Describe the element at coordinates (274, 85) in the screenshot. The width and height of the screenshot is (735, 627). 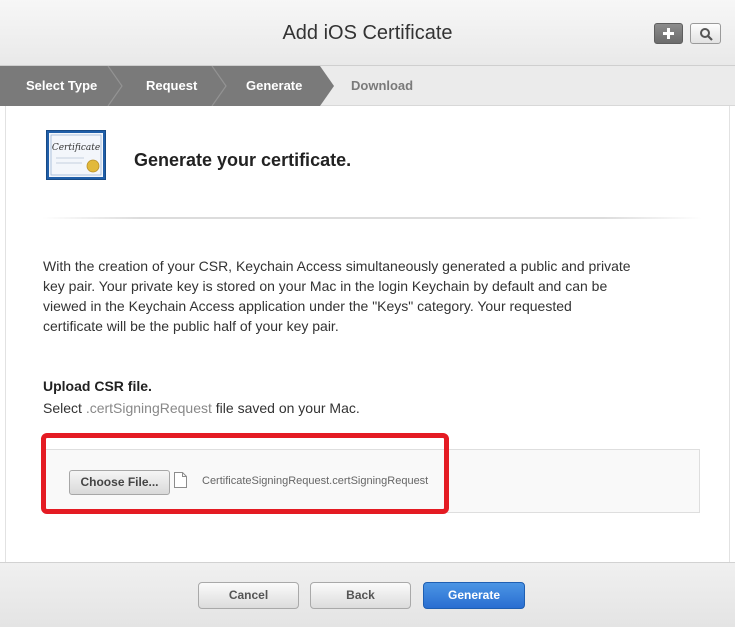
I see `step-generate: Generate` at that location.